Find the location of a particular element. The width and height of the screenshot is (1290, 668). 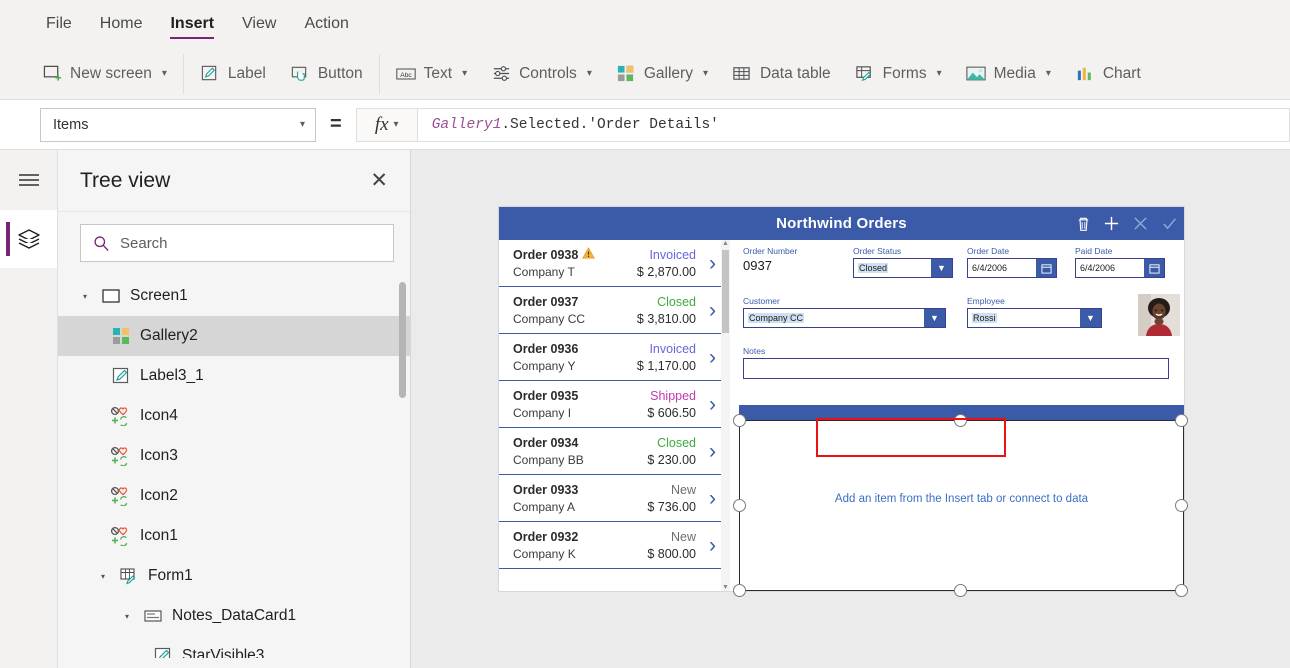

tree-item-starvisible3: StarVisible3 is located at coordinates (234, 647).